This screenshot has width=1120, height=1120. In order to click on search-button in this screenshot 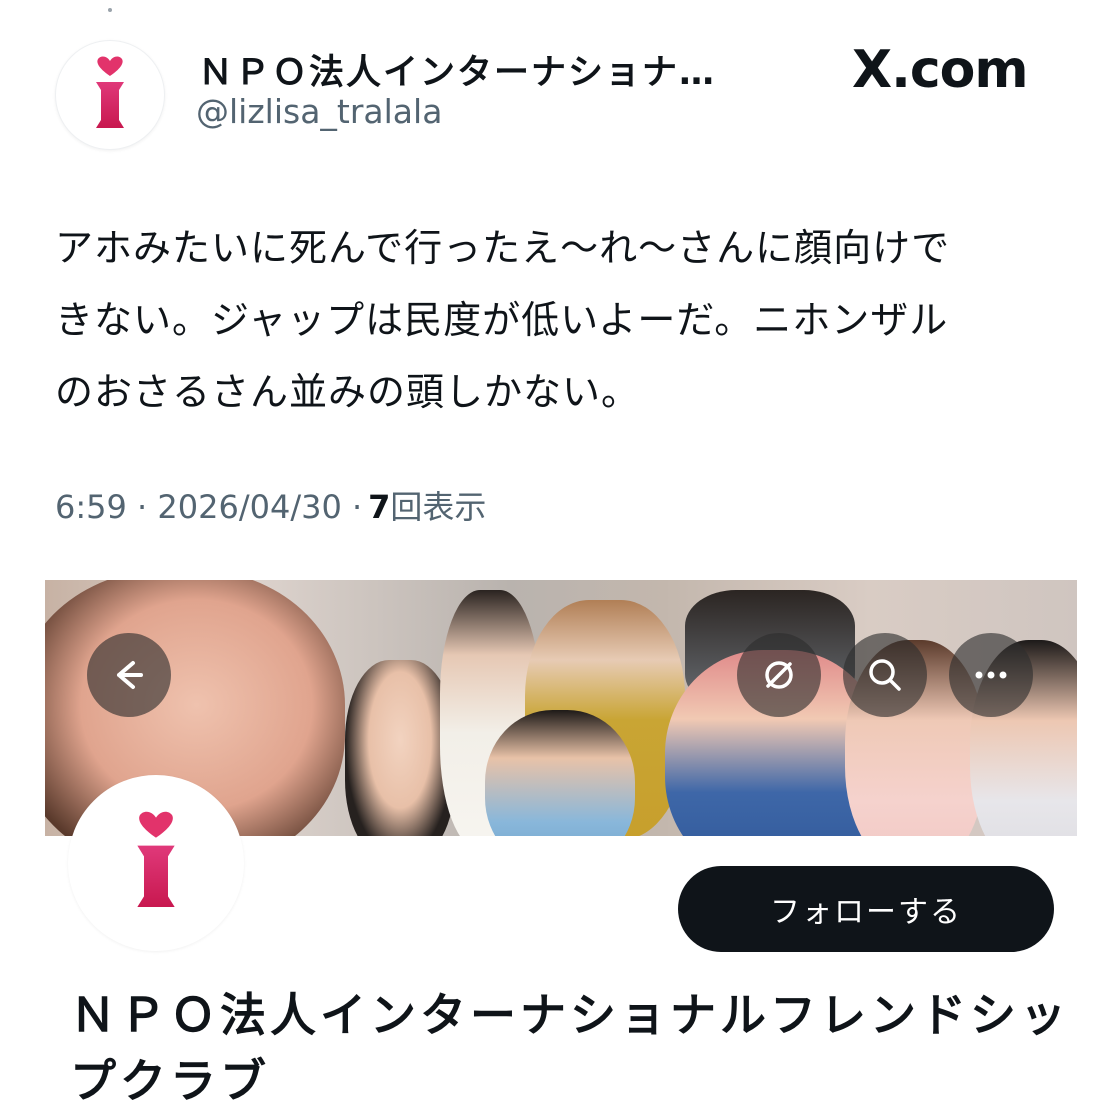, I will do `click(885, 675)`.